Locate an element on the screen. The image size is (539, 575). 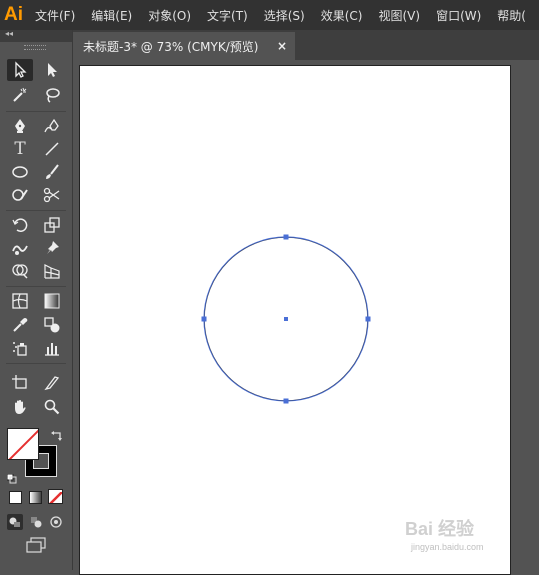
tools-grip is located at coordinates (35, 47).